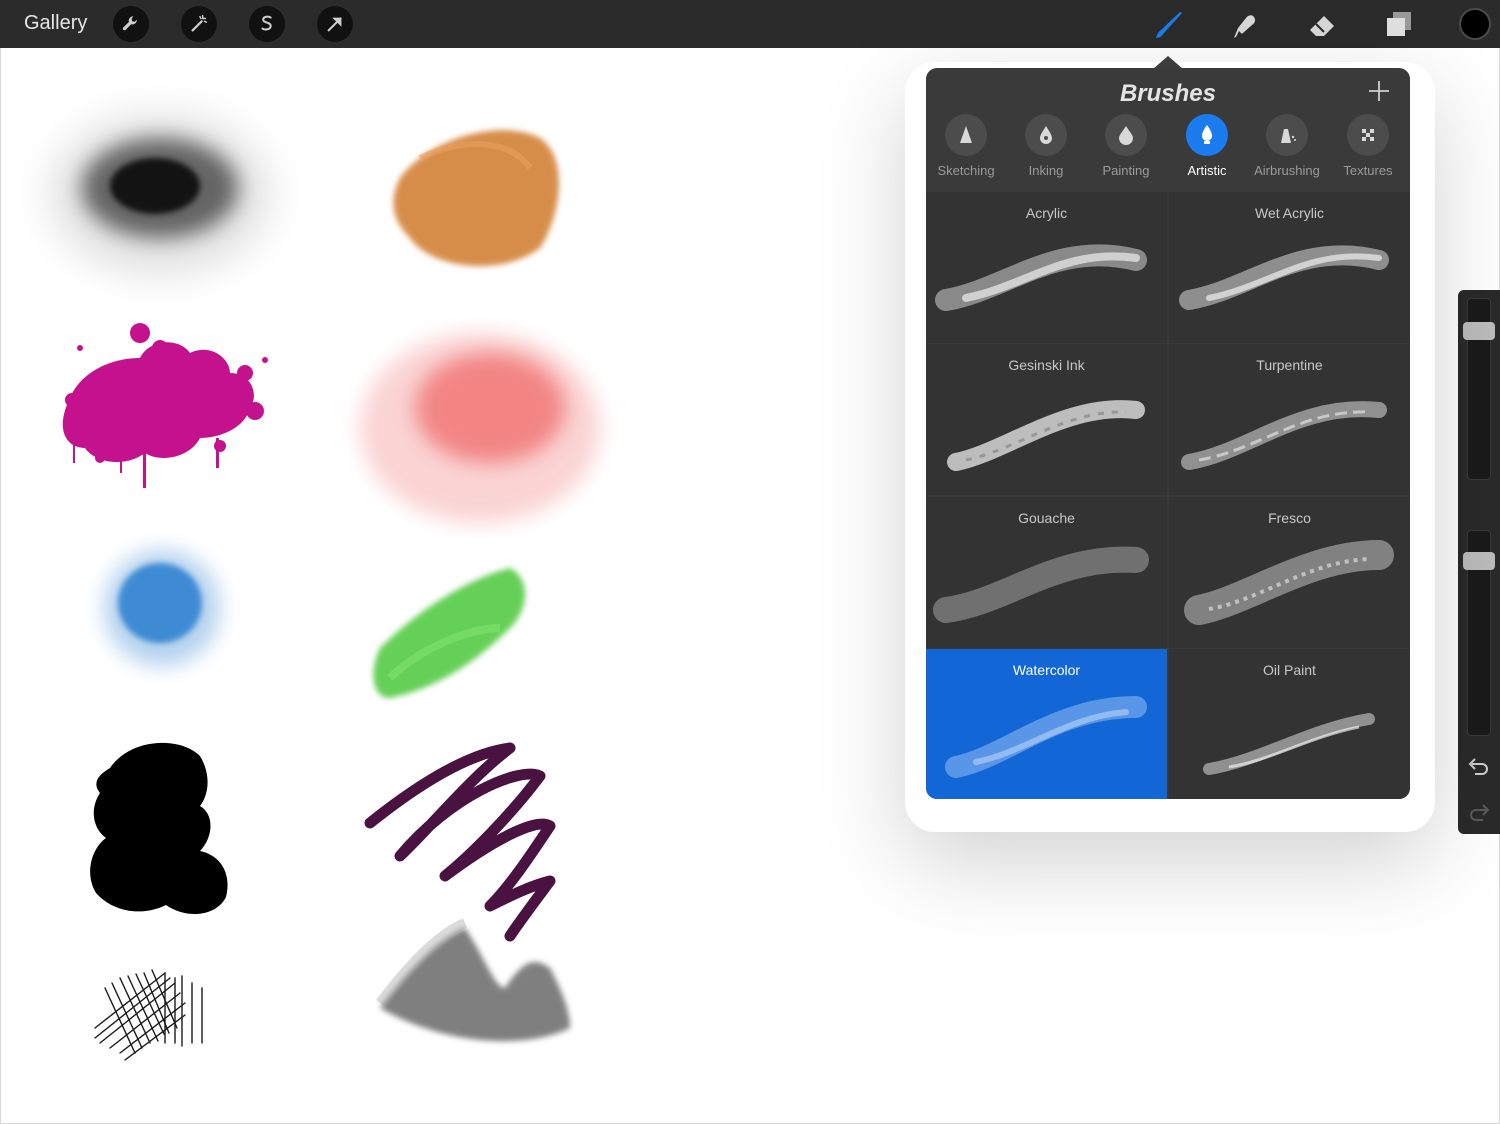 The height and width of the screenshot is (1124, 1500). I want to click on add-brush-icon, so click(1379, 91).